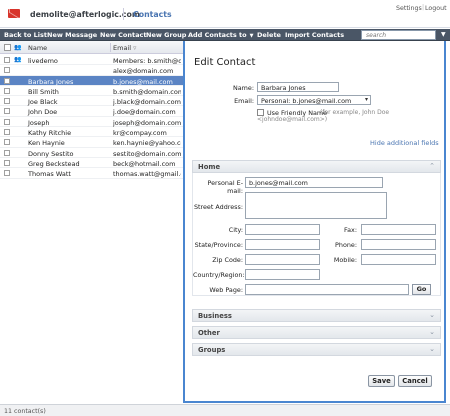 The width and height of the screenshot is (450, 416). I want to click on friendly-name-checkbox, so click(260, 112).